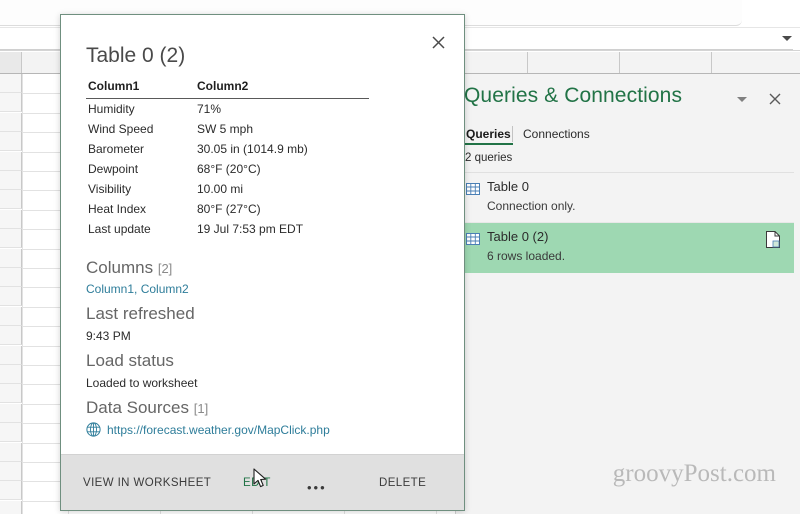 The image size is (800, 514). What do you see at coordinates (229, 209) in the screenshot?
I see `table-cell-value: 80°F (27°C)` at bounding box center [229, 209].